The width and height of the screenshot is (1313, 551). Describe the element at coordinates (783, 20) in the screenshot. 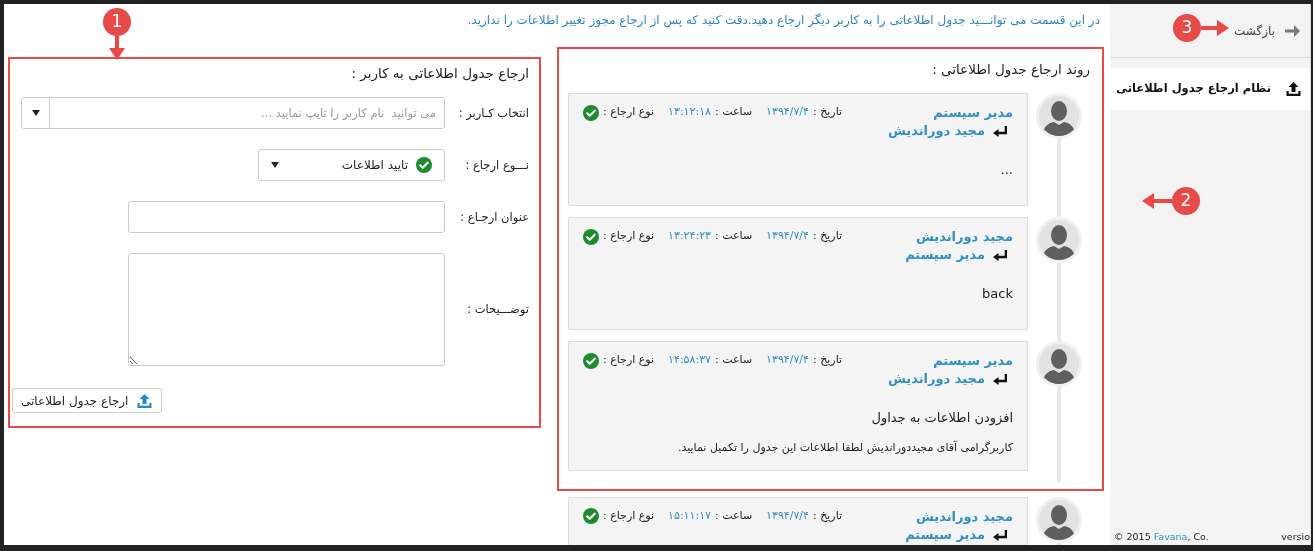

I see `info-text: در این قسمت می توانـــید جدول اطلاعاتی را به کاربر دیگر ارجاع دهید.دقت کنید که پس از ارجاع مجوز تغییر اطلاعات را ندارید.` at that location.